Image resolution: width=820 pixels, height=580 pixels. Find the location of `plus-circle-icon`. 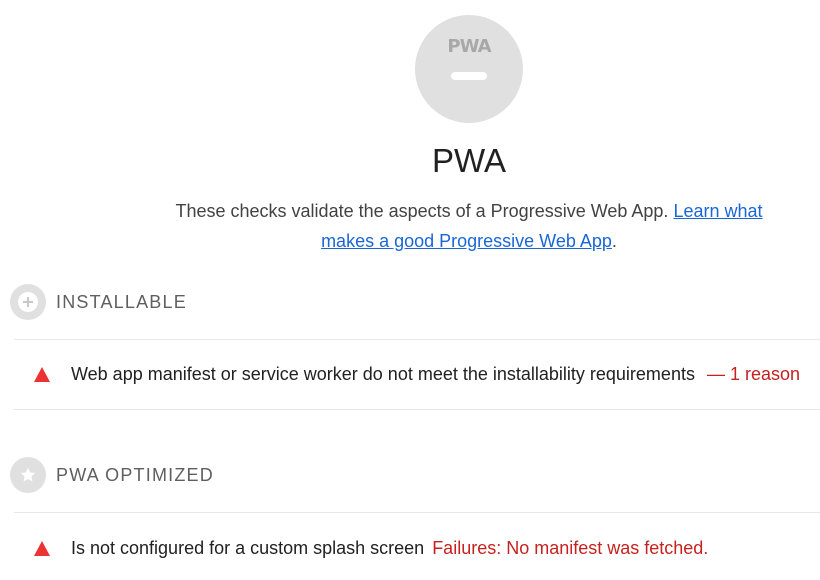

plus-circle-icon is located at coordinates (28, 302).